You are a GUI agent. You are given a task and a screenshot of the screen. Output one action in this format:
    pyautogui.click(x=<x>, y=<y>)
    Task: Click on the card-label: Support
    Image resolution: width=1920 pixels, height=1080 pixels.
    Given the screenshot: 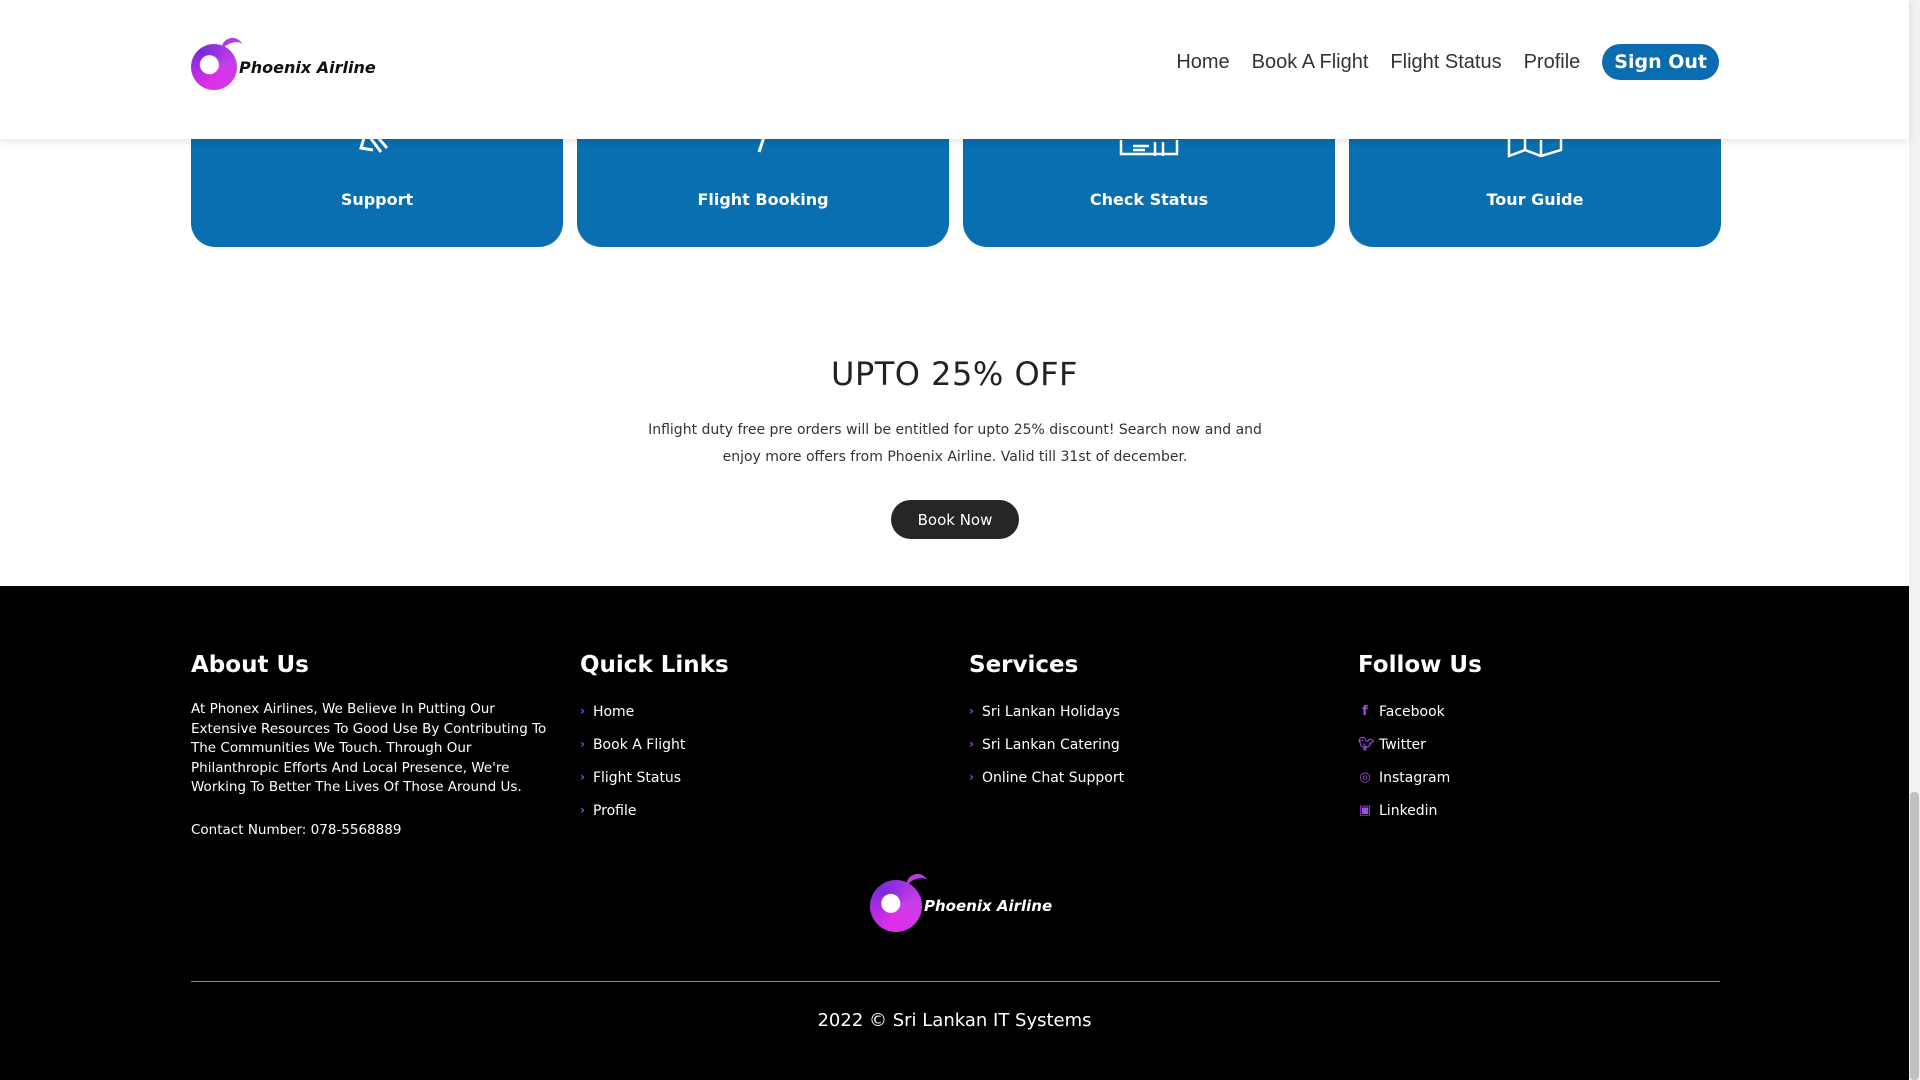 What is the action you would take?
    pyautogui.click(x=377, y=199)
    